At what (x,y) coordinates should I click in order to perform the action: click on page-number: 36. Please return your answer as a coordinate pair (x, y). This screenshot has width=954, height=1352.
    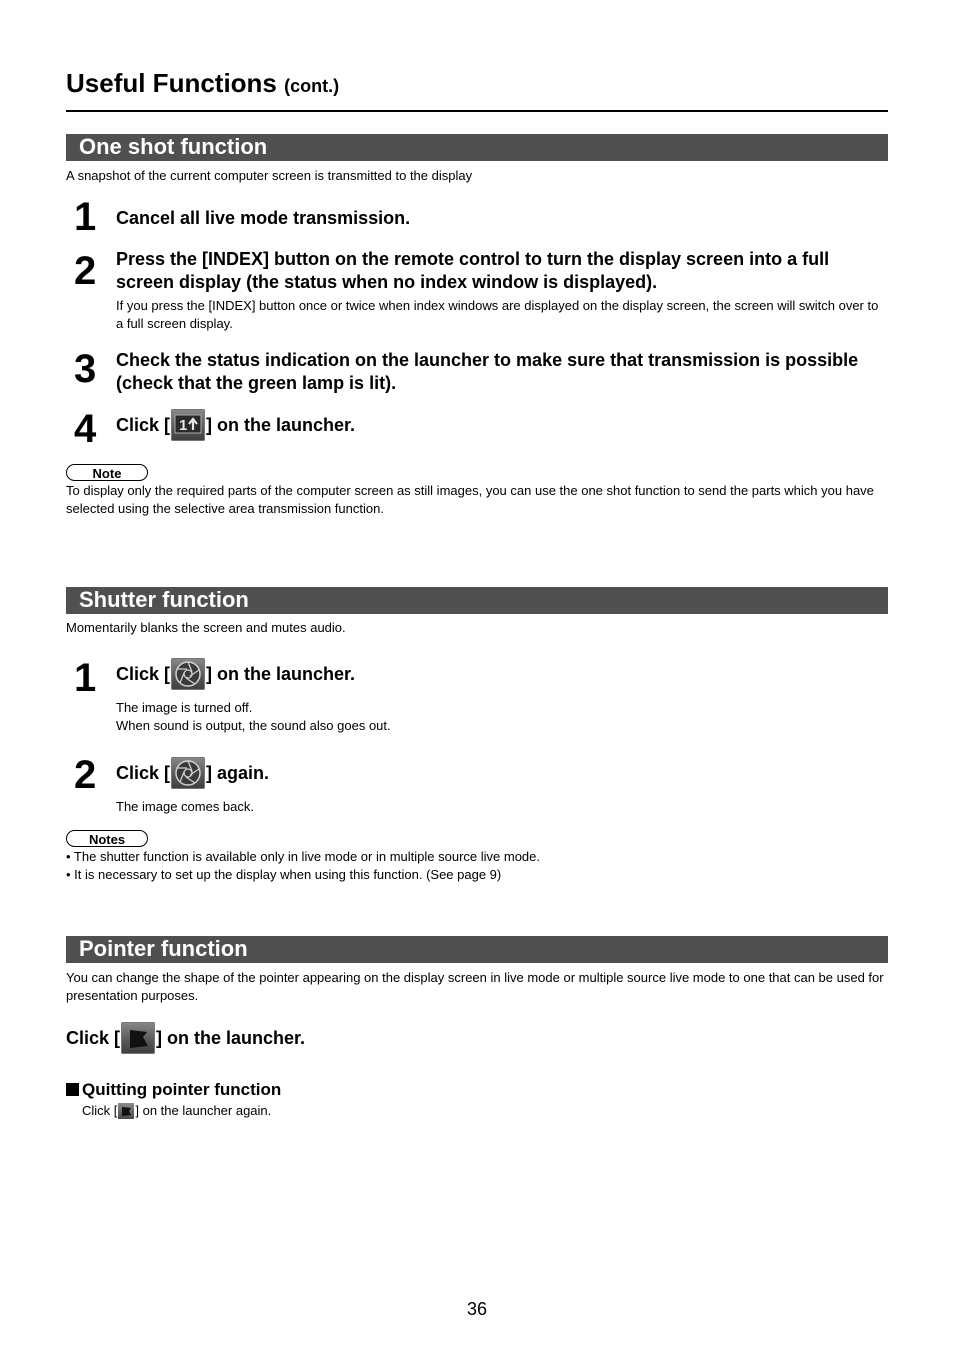
    Looking at the image, I should click on (477, 1309).